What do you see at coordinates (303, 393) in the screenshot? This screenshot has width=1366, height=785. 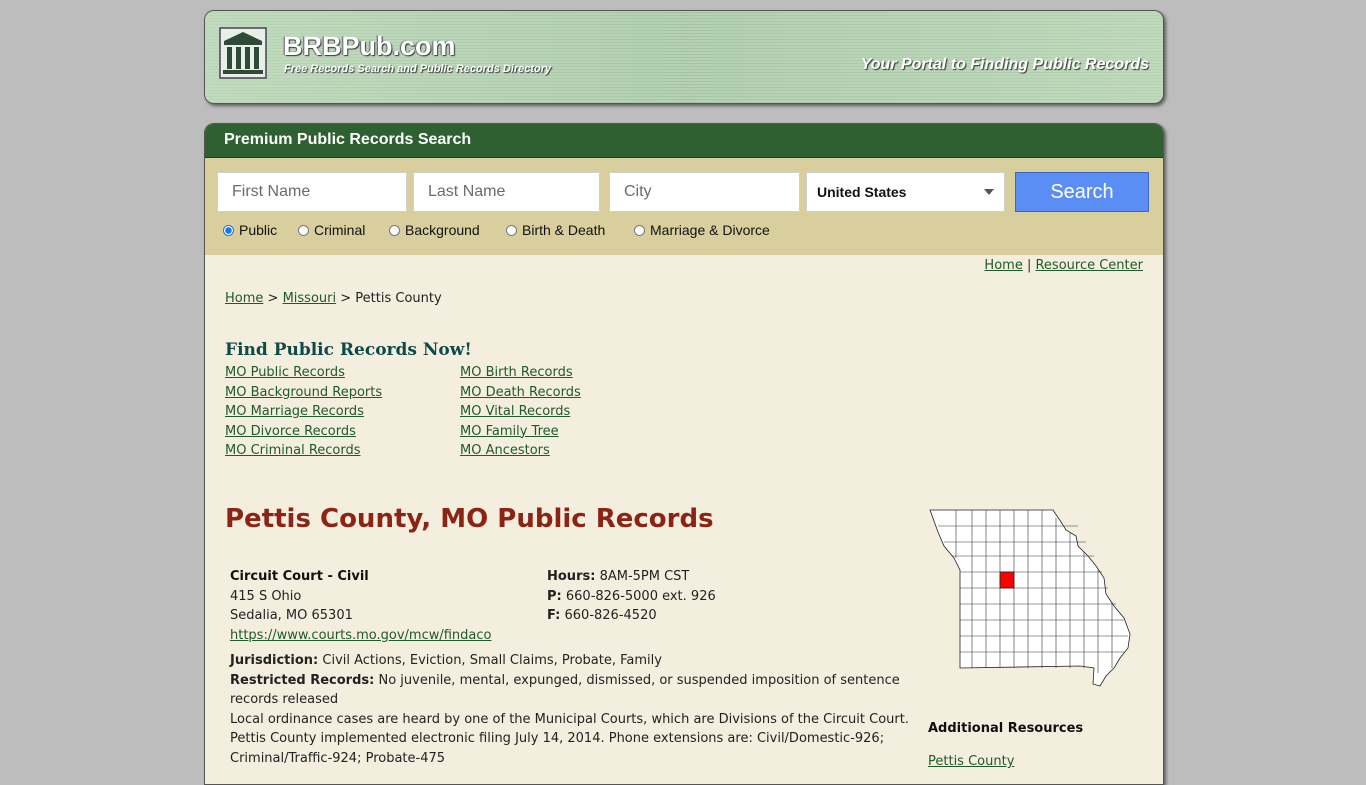 I see `link-mo-background-reports: MO Background Reports` at bounding box center [303, 393].